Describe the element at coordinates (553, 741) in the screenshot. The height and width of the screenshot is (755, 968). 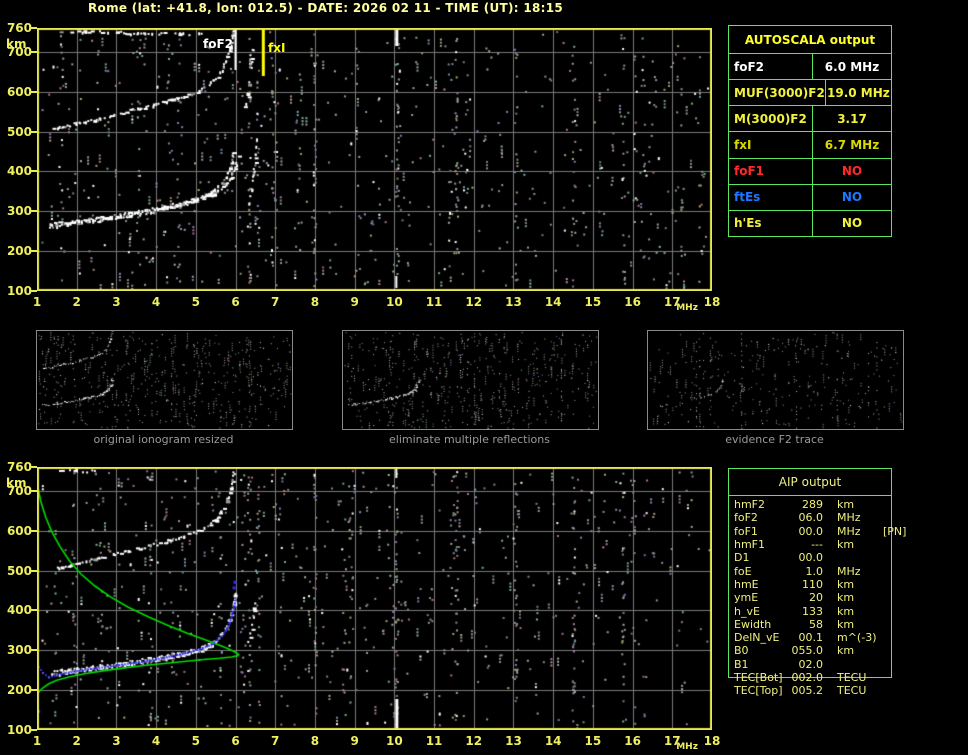
I see `bottom-x-tick-label: 14` at that location.